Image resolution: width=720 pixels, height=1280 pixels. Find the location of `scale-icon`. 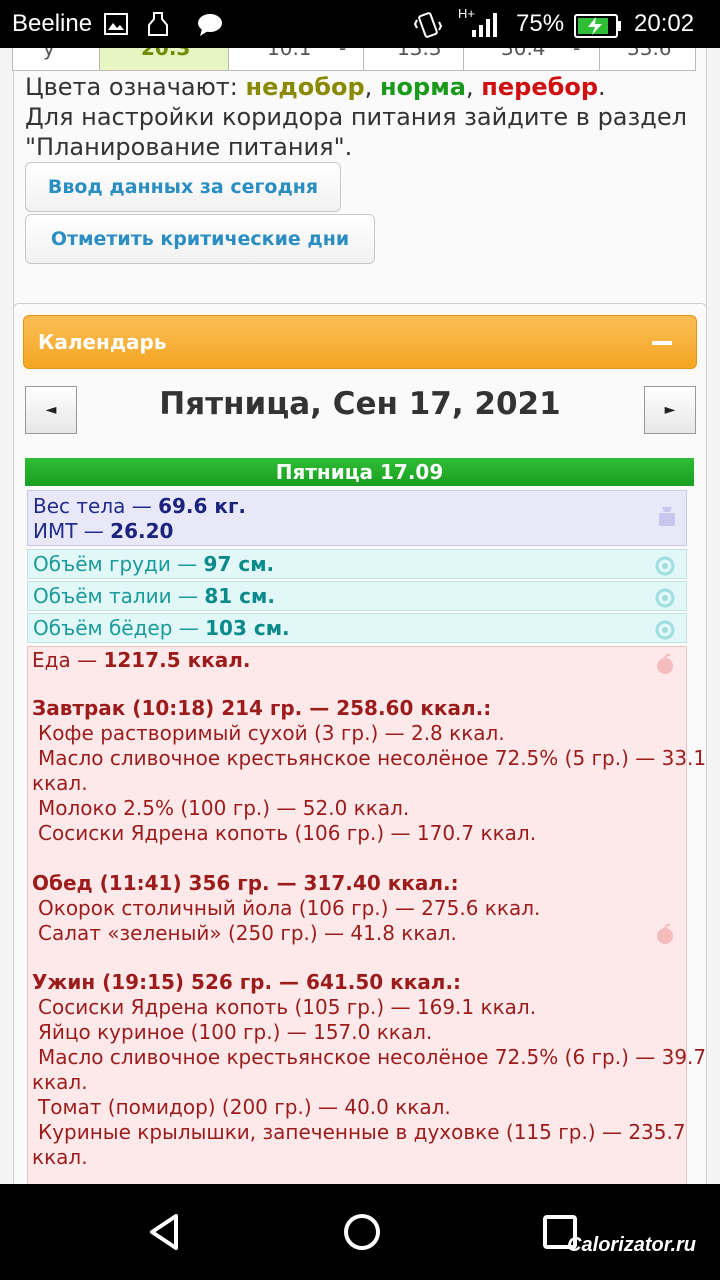

scale-icon is located at coordinates (667, 516).